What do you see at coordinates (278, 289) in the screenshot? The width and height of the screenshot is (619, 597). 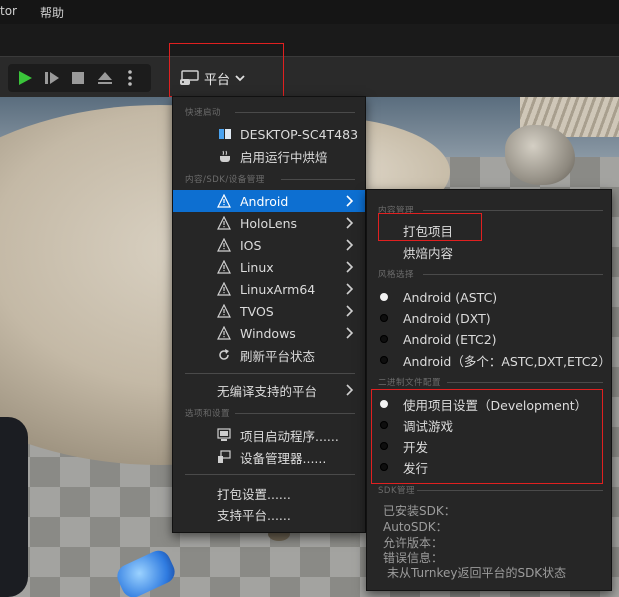 I see `linuxarm64-label: LinuxArm64` at bounding box center [278, 289].